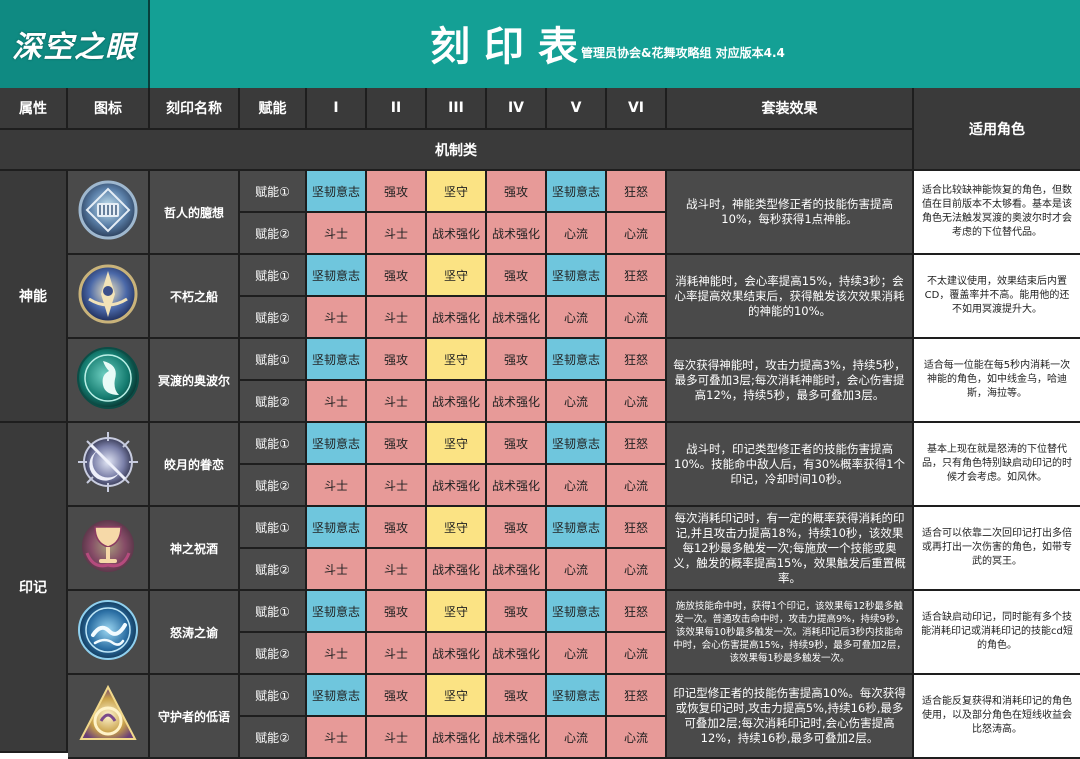 This screenshot has height=759, width=1080. I want to click on suitable-role-text: 适合每一位能在每5秒内消耗一次神能的角色，如中线金乌，哈迪斯，海拉等。, so click(997, 379).